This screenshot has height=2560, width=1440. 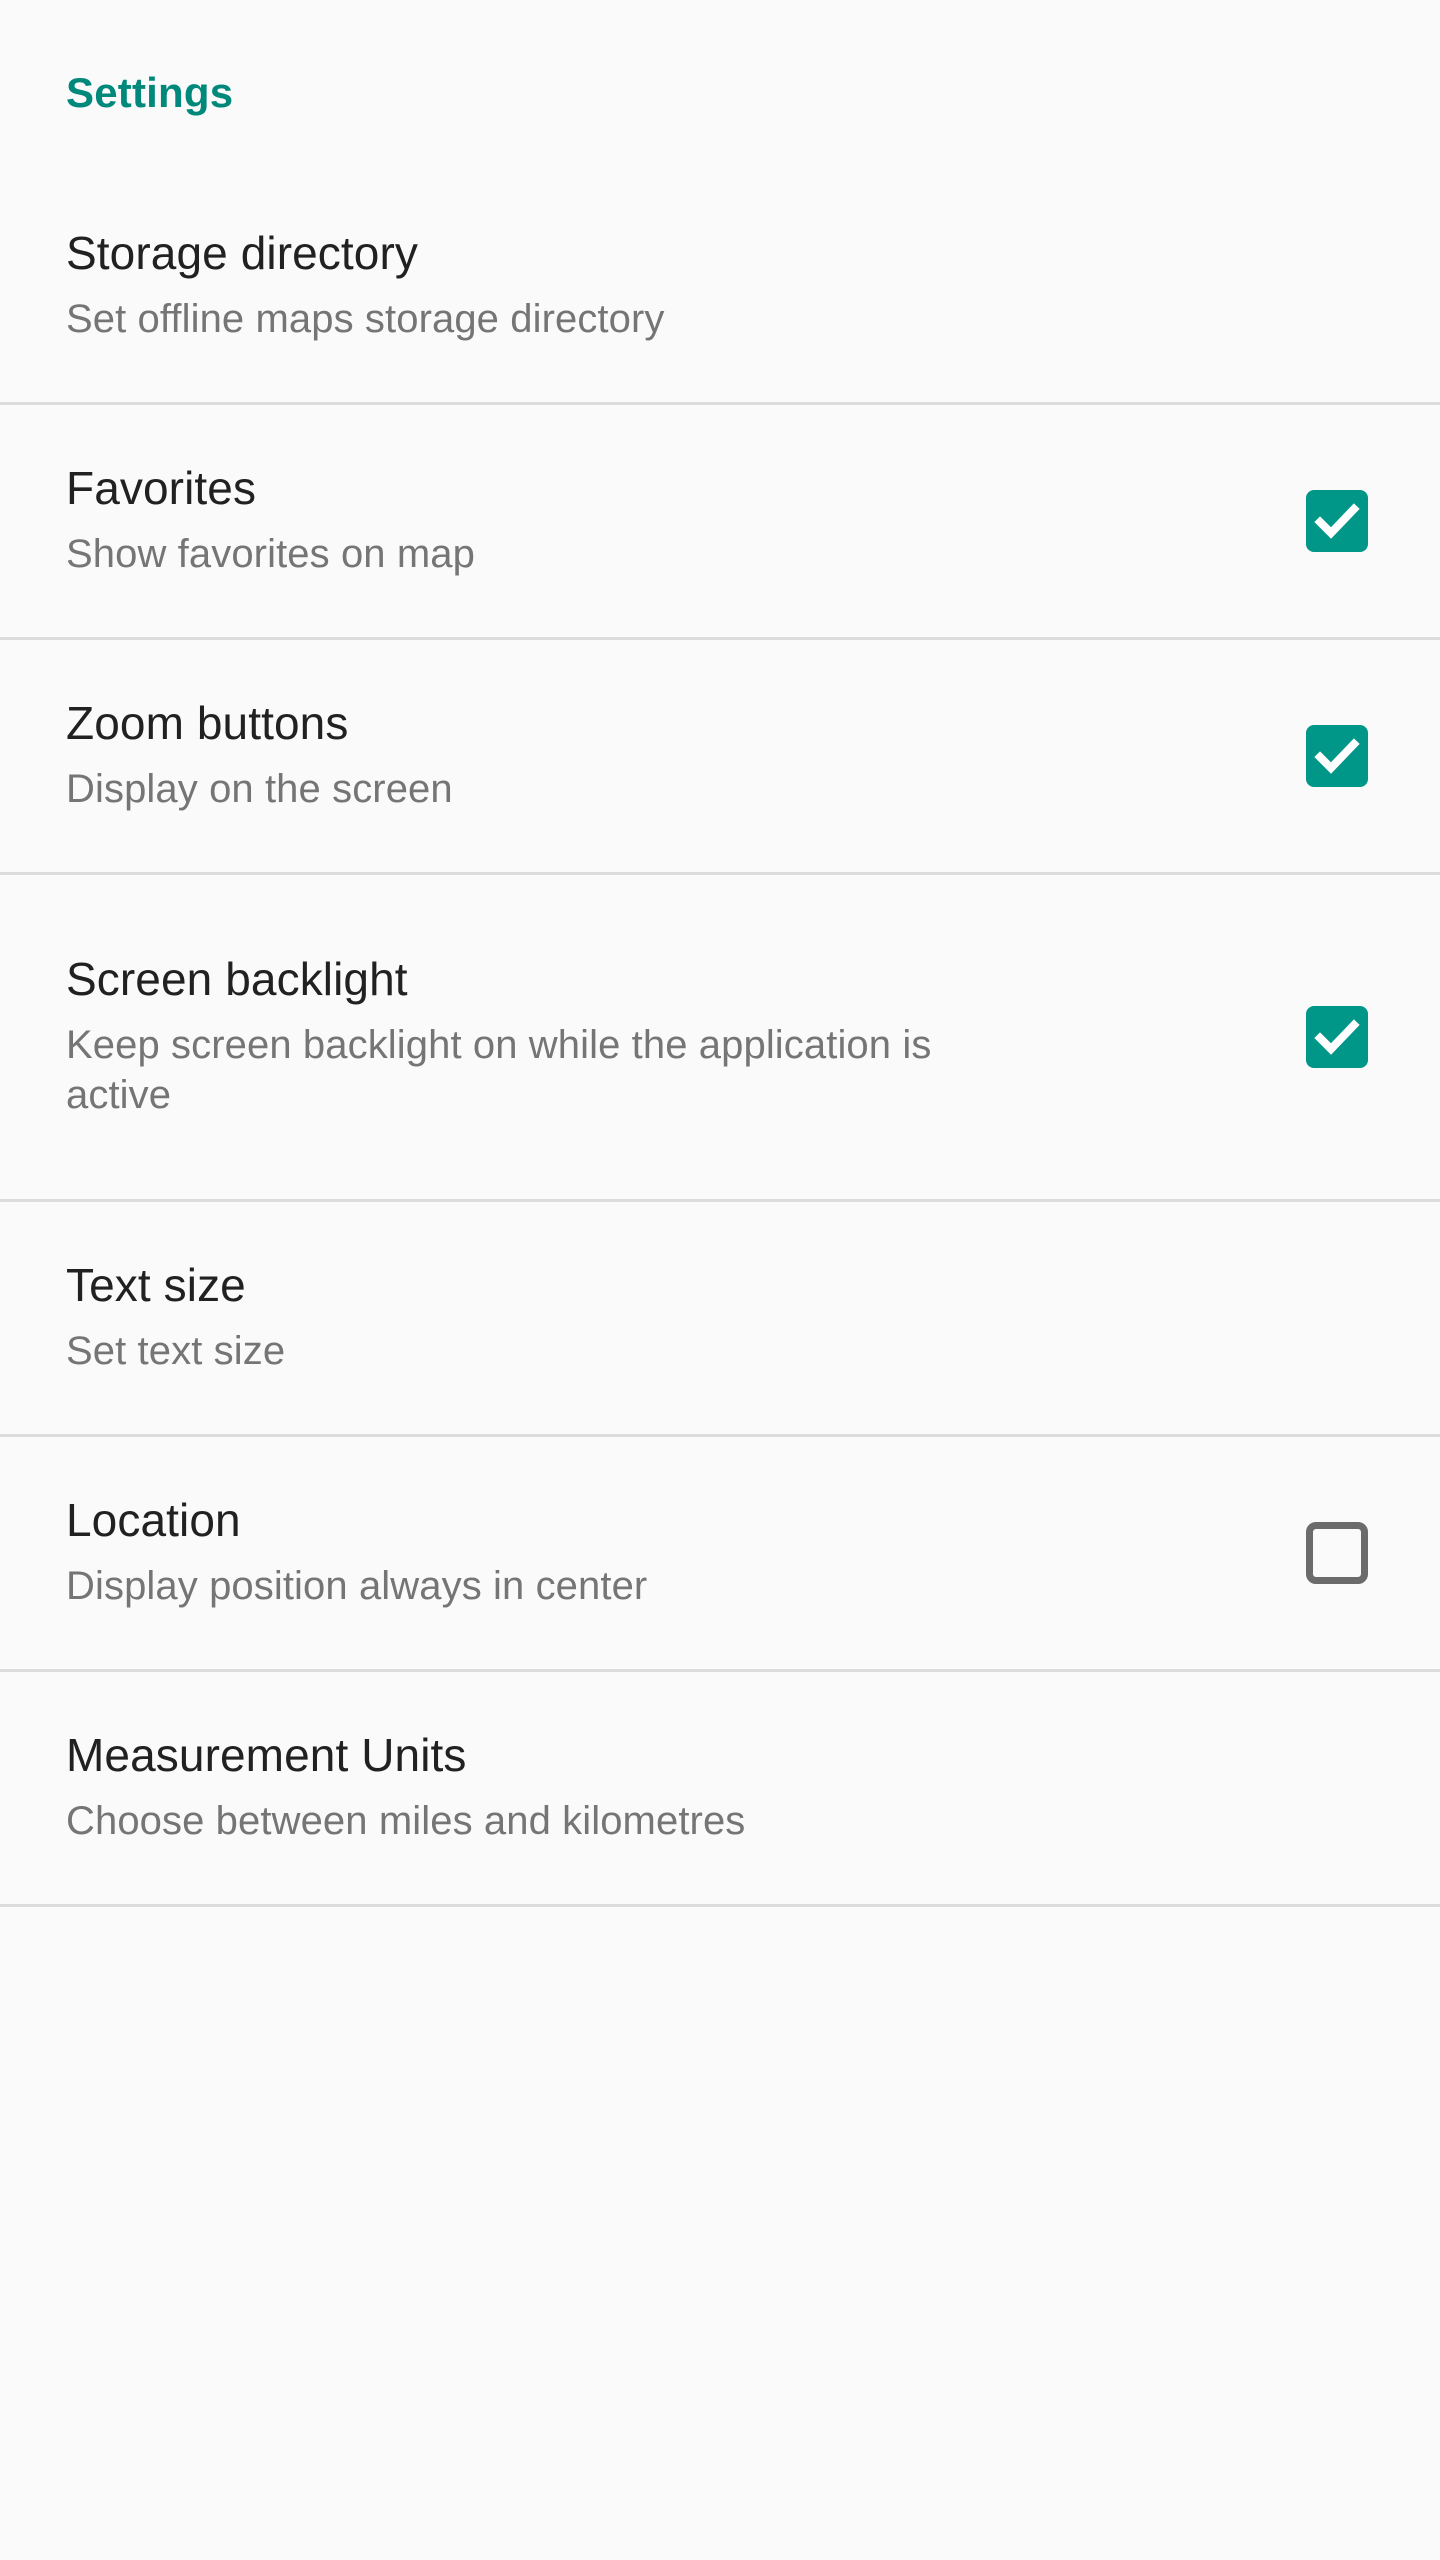 What do you see at coordinates (683, 1318) in the screenshot?
I see `preference-text: Text size Set text size` at bounding box center [683, 1318].